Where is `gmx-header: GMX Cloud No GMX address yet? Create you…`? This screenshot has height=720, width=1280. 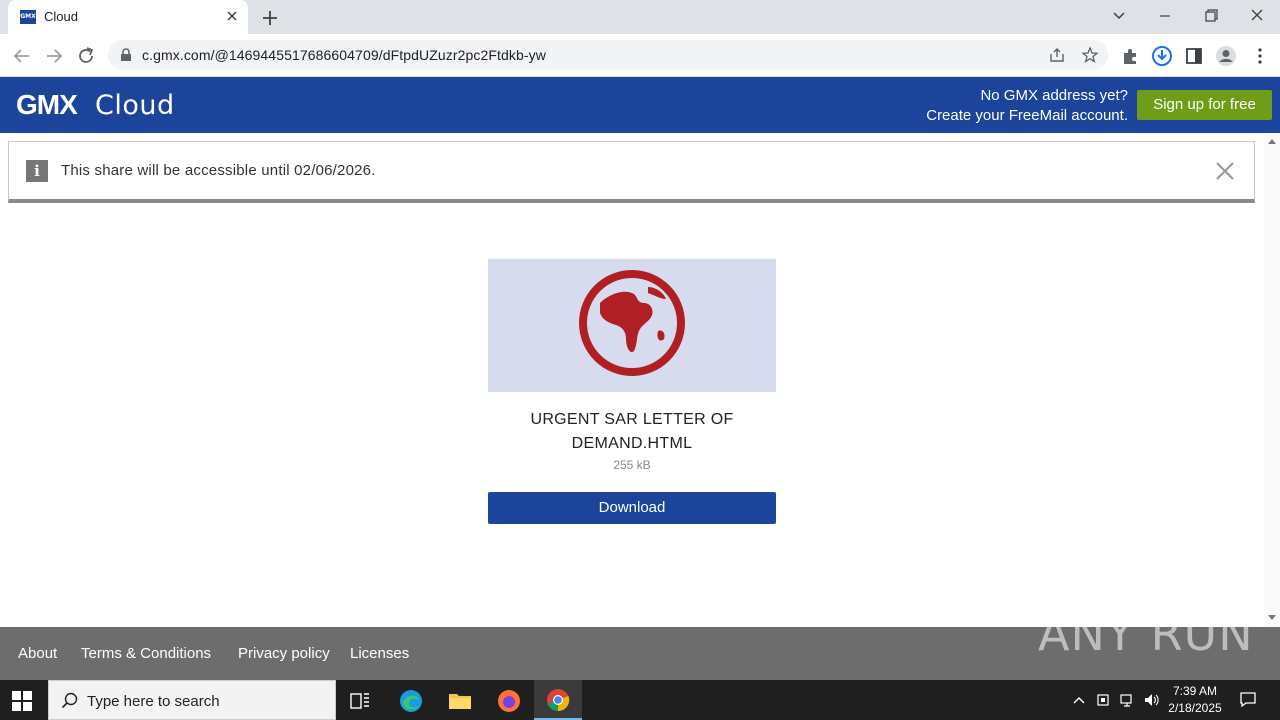
gmx-header: GMX Cloud No GMX address yet? Create you… is located at coordinates (640, 105).